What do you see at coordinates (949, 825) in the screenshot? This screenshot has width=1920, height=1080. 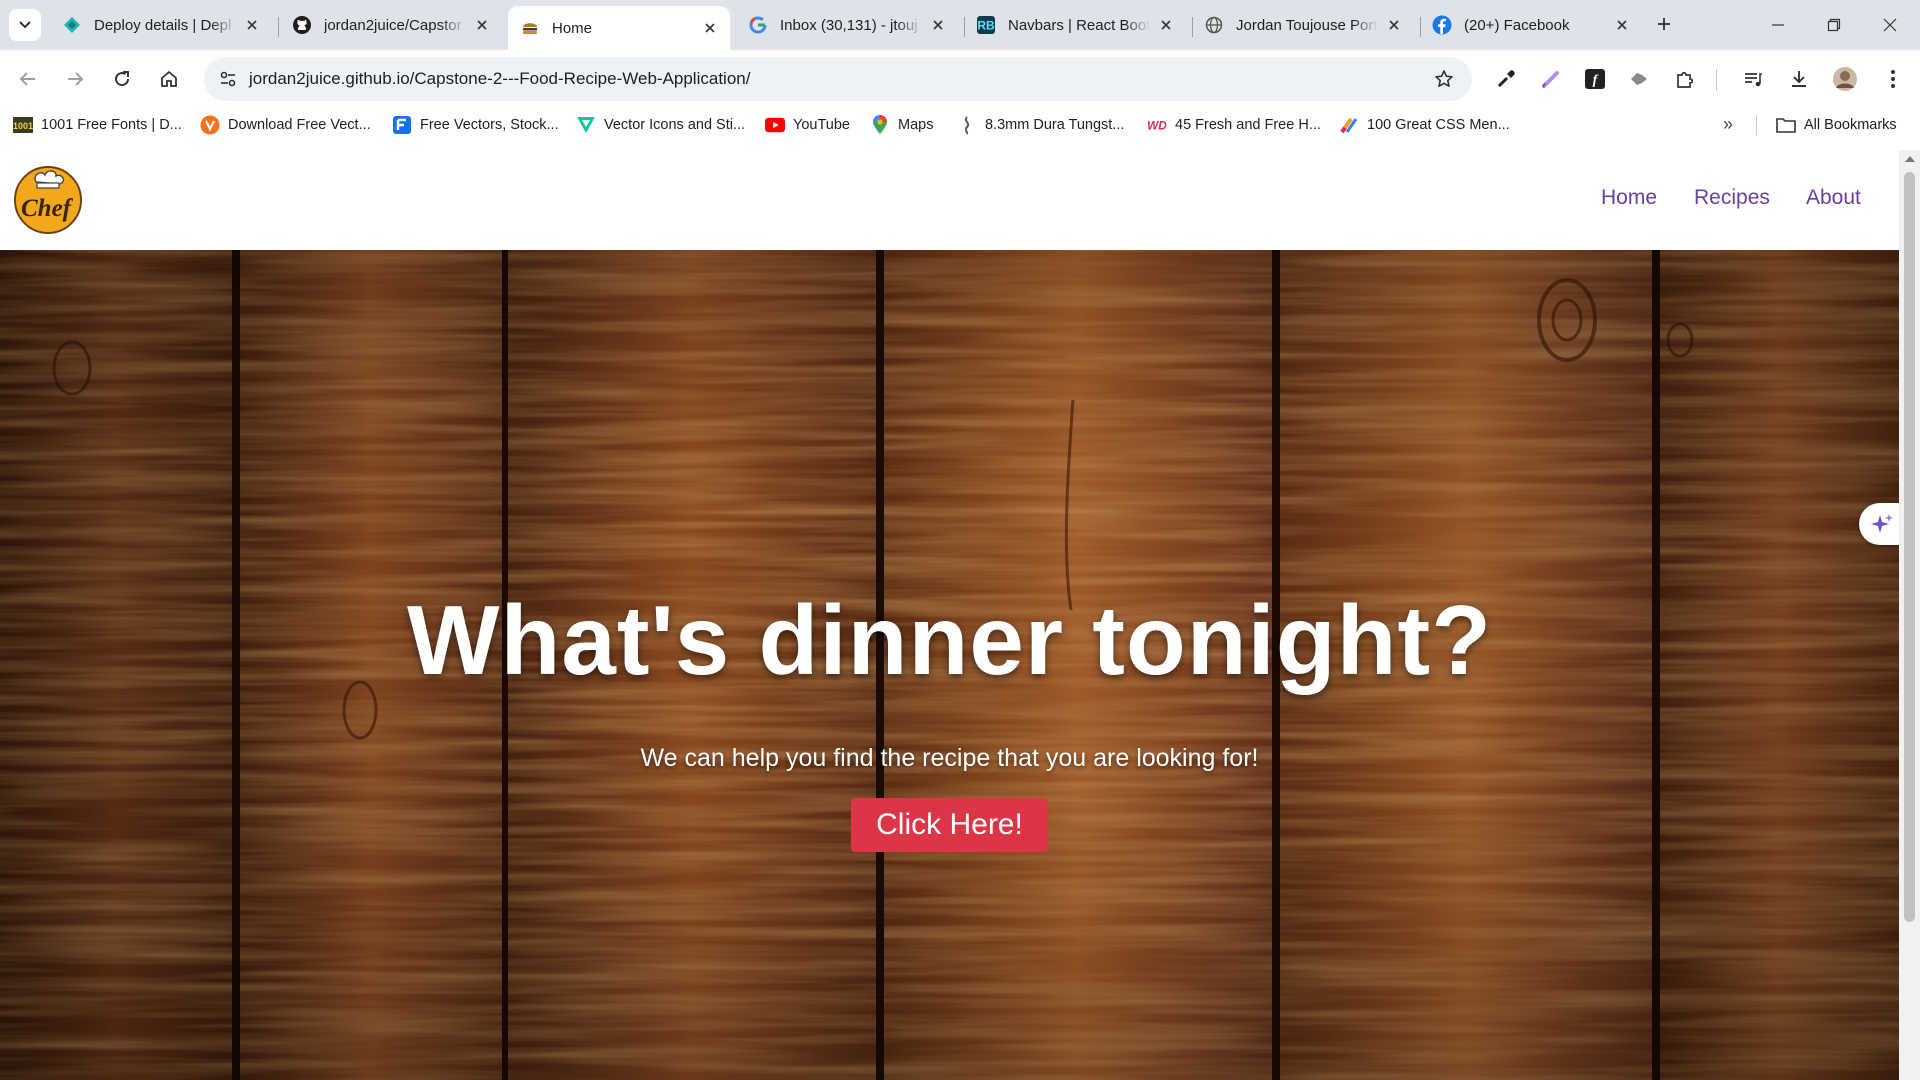 I see `cta-button: Click Here!` at bounding box center [949, 825].